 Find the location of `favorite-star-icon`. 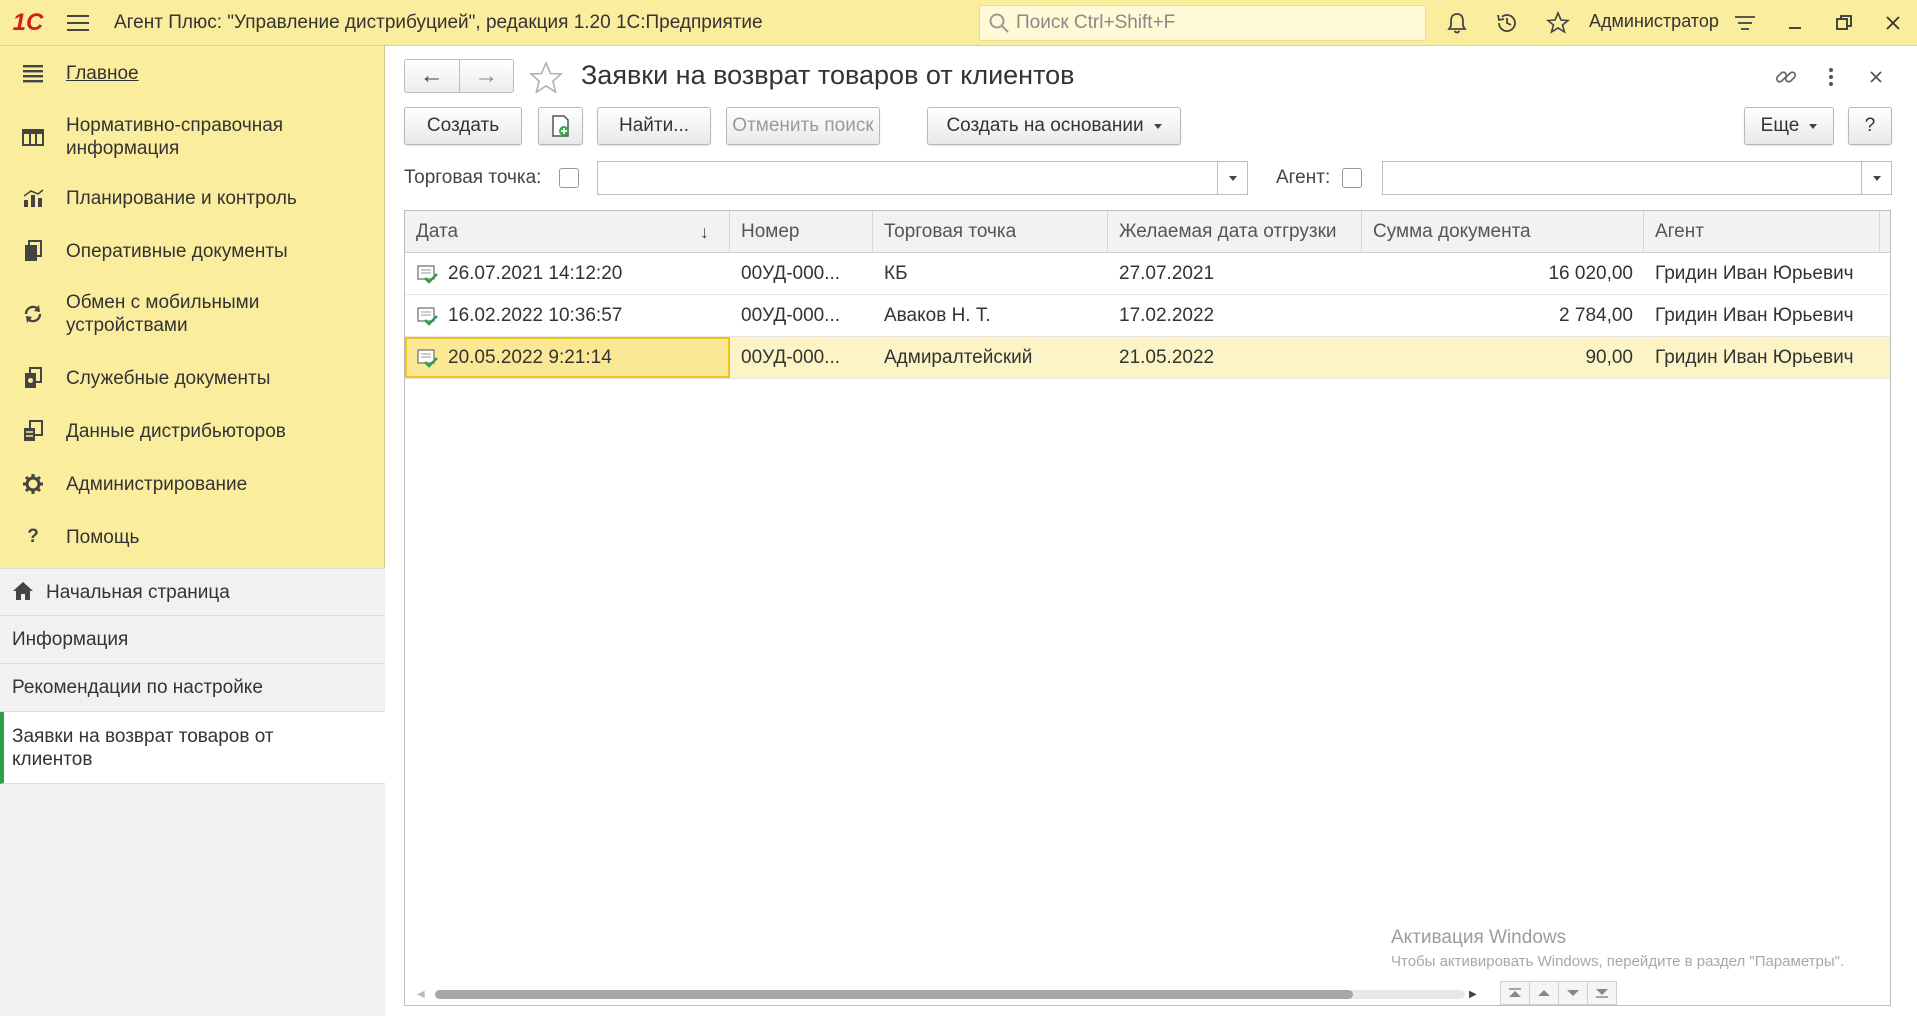

favorite-star-icon is located at coordinates (546, 78).